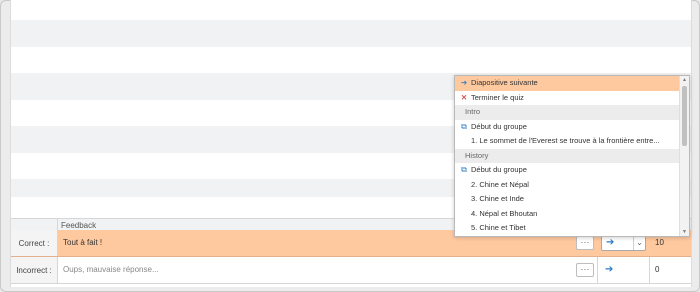 This screenshot has height=292, width=700. Describe the element at coordinates (504, 213) in the screenshot. I see `dropdown-item-label: 4. Népal et Bhoutan` at that location.